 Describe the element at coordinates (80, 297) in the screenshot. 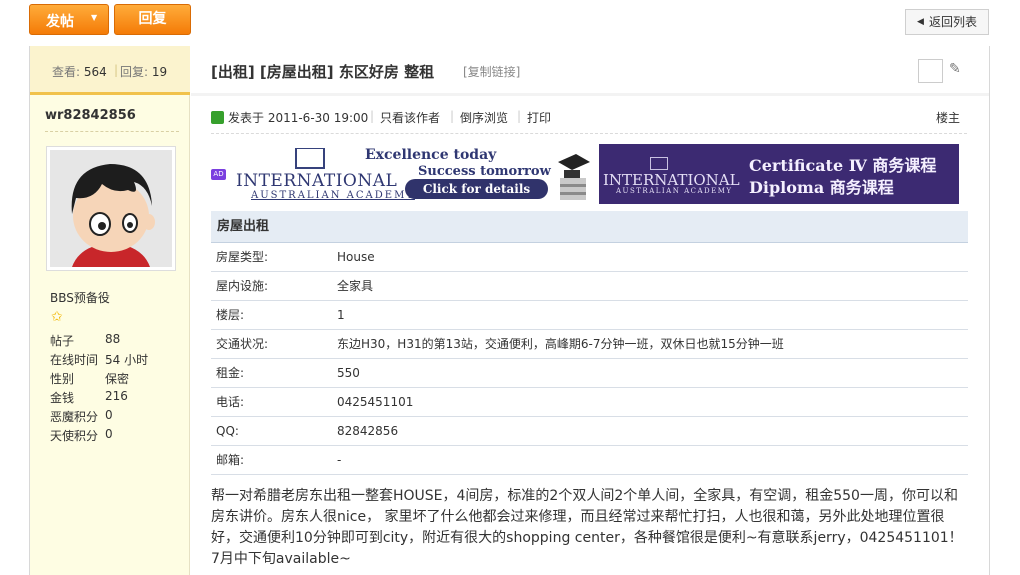

I see `user-group: BBS预备役` at that location.